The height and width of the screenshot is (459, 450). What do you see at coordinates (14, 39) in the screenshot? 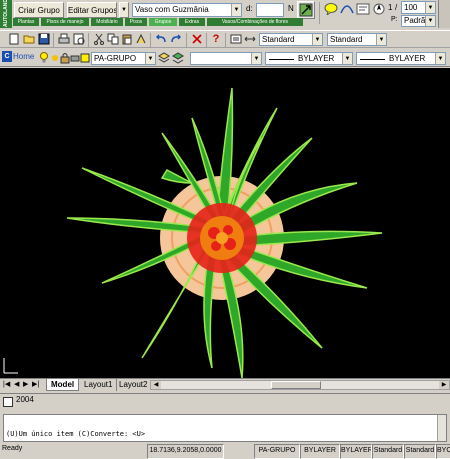
I see `new-file-icon` at bounding box center [14, 39].